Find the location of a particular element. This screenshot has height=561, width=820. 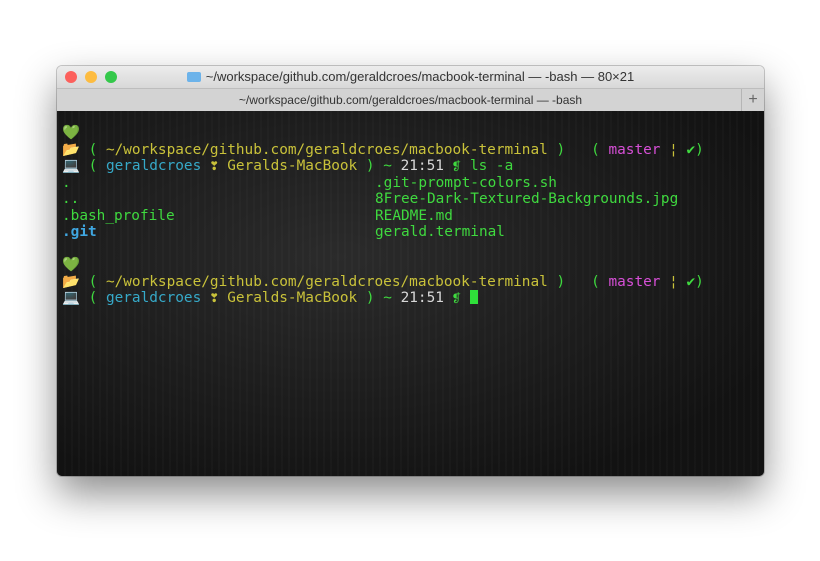

file: . is located at coordinates (66, 182).